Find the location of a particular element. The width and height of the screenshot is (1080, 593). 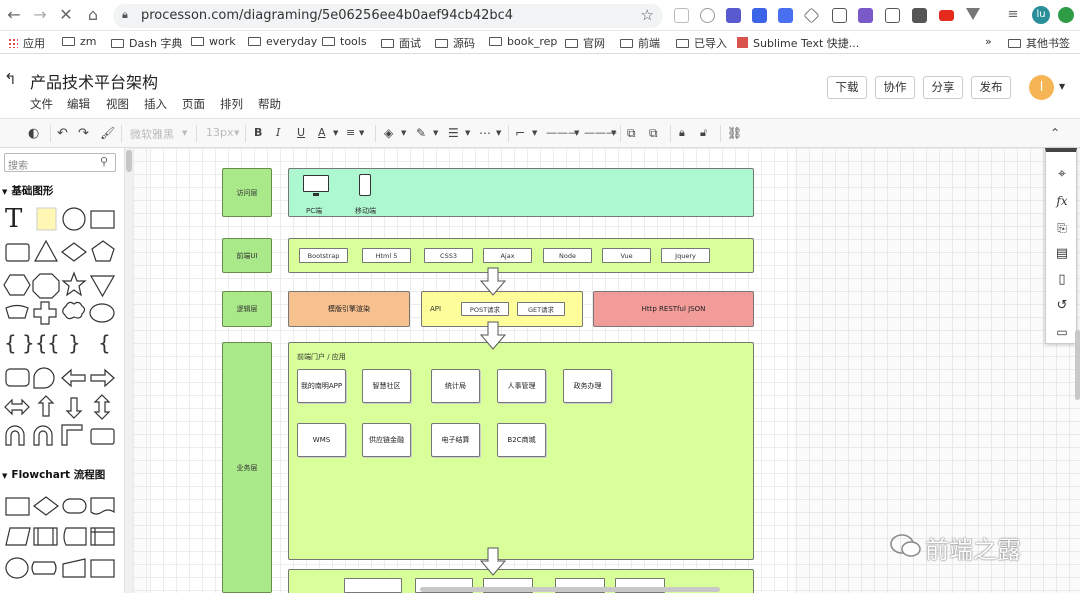

bookmark-apps: 应用 is located at coordinates (26, 43).